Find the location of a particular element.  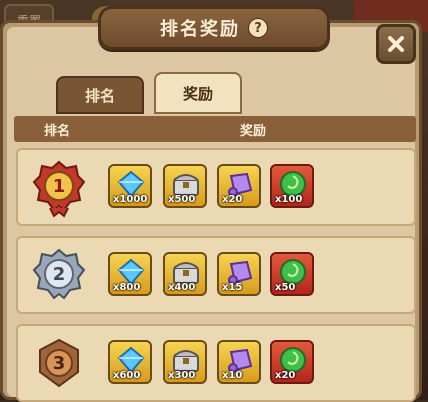

rank-2-badge-icon: 2 is located at coordinates (59, 274).